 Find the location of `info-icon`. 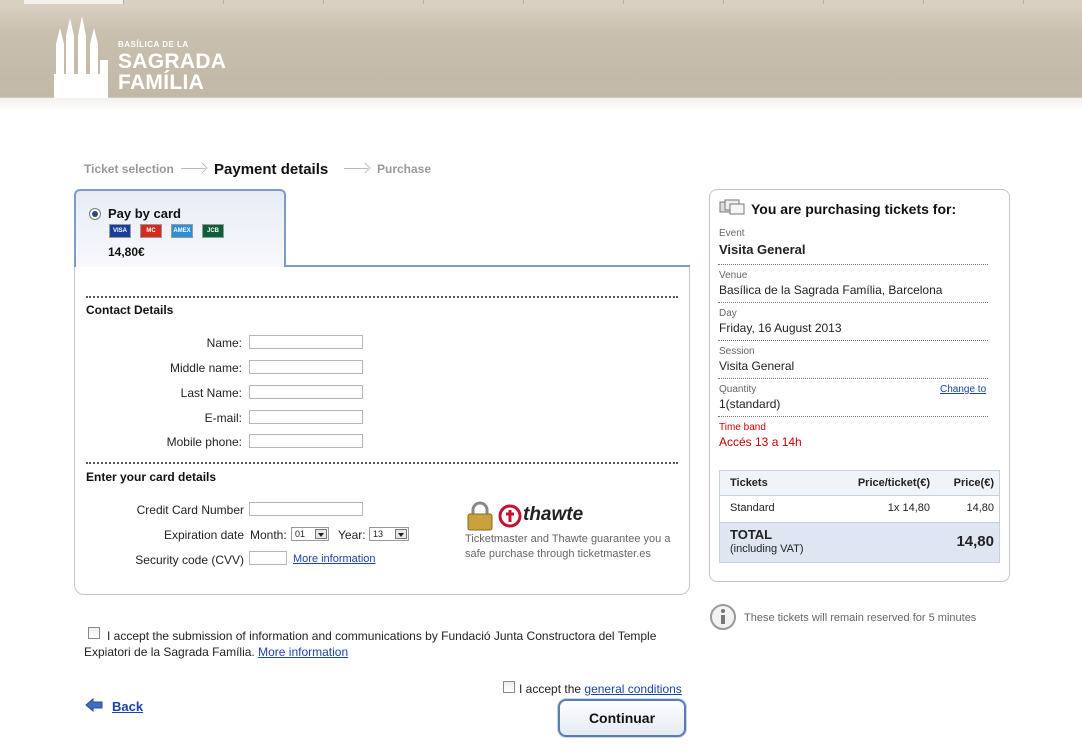

info-icon is located at coordinates (723, 617).